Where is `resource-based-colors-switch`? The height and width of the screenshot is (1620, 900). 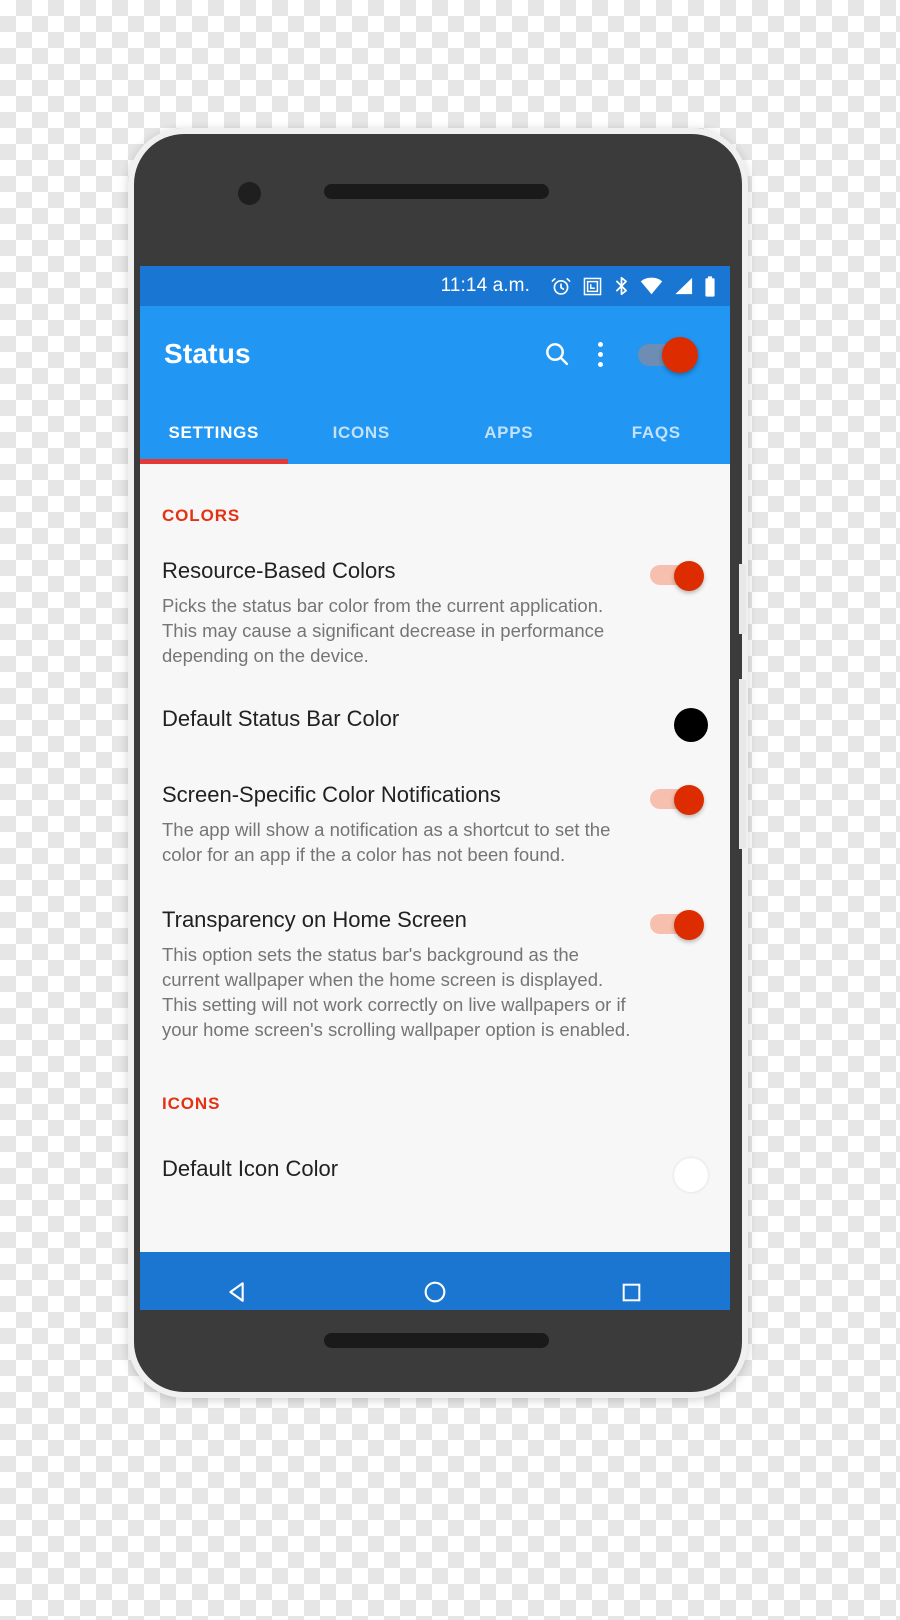 resource-based-colors-switch is located at coordinates (679, 575).